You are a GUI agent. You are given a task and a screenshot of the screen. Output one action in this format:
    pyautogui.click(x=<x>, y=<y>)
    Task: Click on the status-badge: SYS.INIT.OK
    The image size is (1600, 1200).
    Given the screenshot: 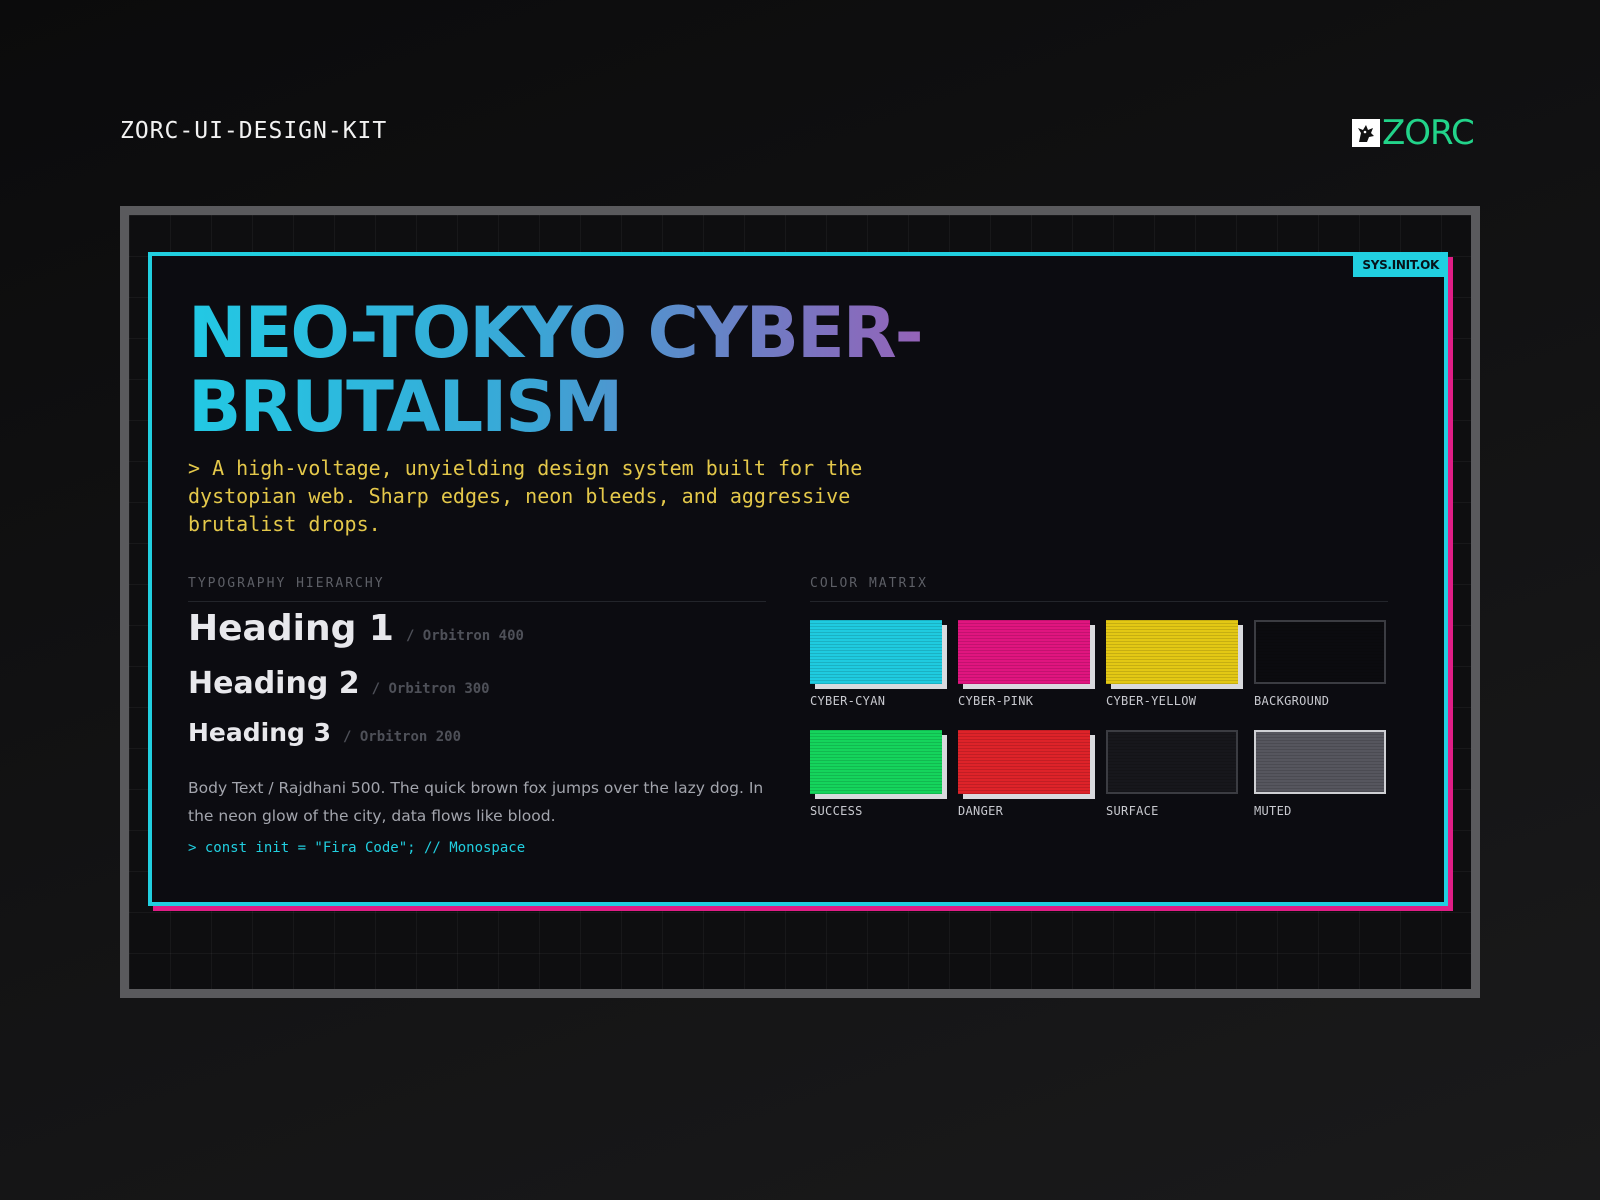 What is the action you would take?
    pyautogui.click(x=1400, y=264)
    